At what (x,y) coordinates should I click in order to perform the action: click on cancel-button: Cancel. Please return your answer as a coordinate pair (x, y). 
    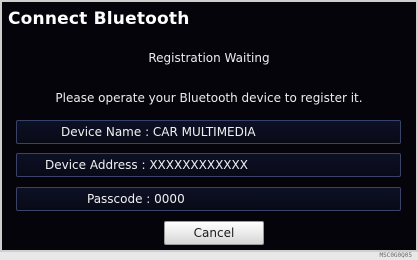
    Looking at the image, I should click on (214, 233).